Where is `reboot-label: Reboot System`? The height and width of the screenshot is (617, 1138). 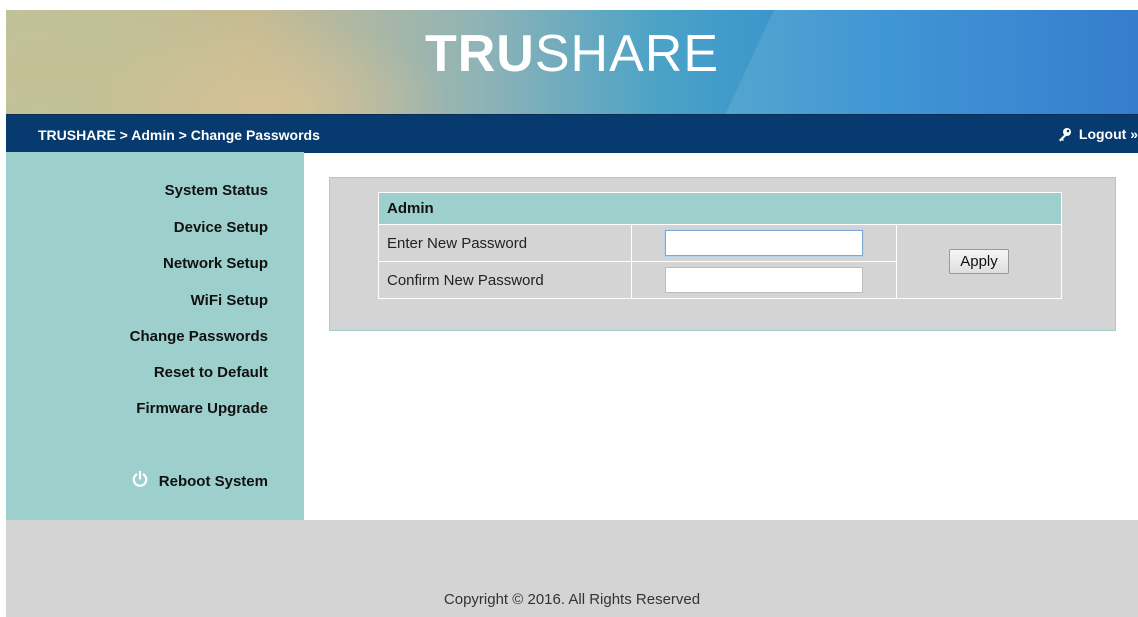
reboot-label: Reboot System is located at coordinates (213, 481).